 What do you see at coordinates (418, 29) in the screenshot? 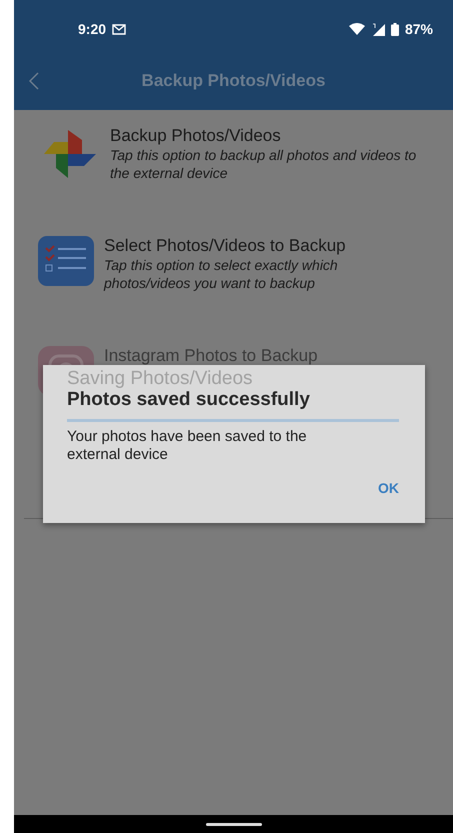
I see `battery-percent: 87%` at bounding box center [418, 29].